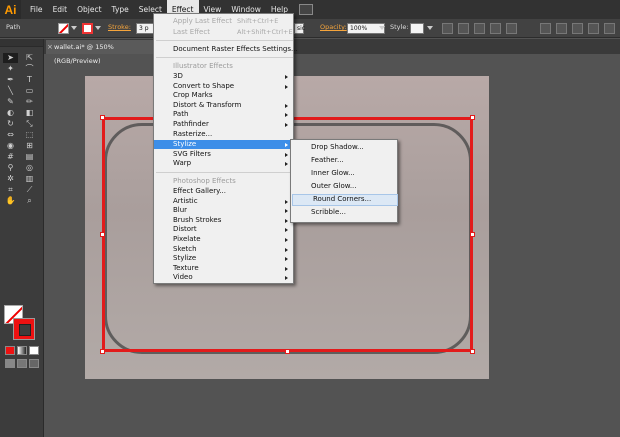 The image size is (620, 437). What do you see at coordinates (29, 190) in the screenshot?
I see `slice-tool-icon: ⟋` at bounding box center [29, 190].